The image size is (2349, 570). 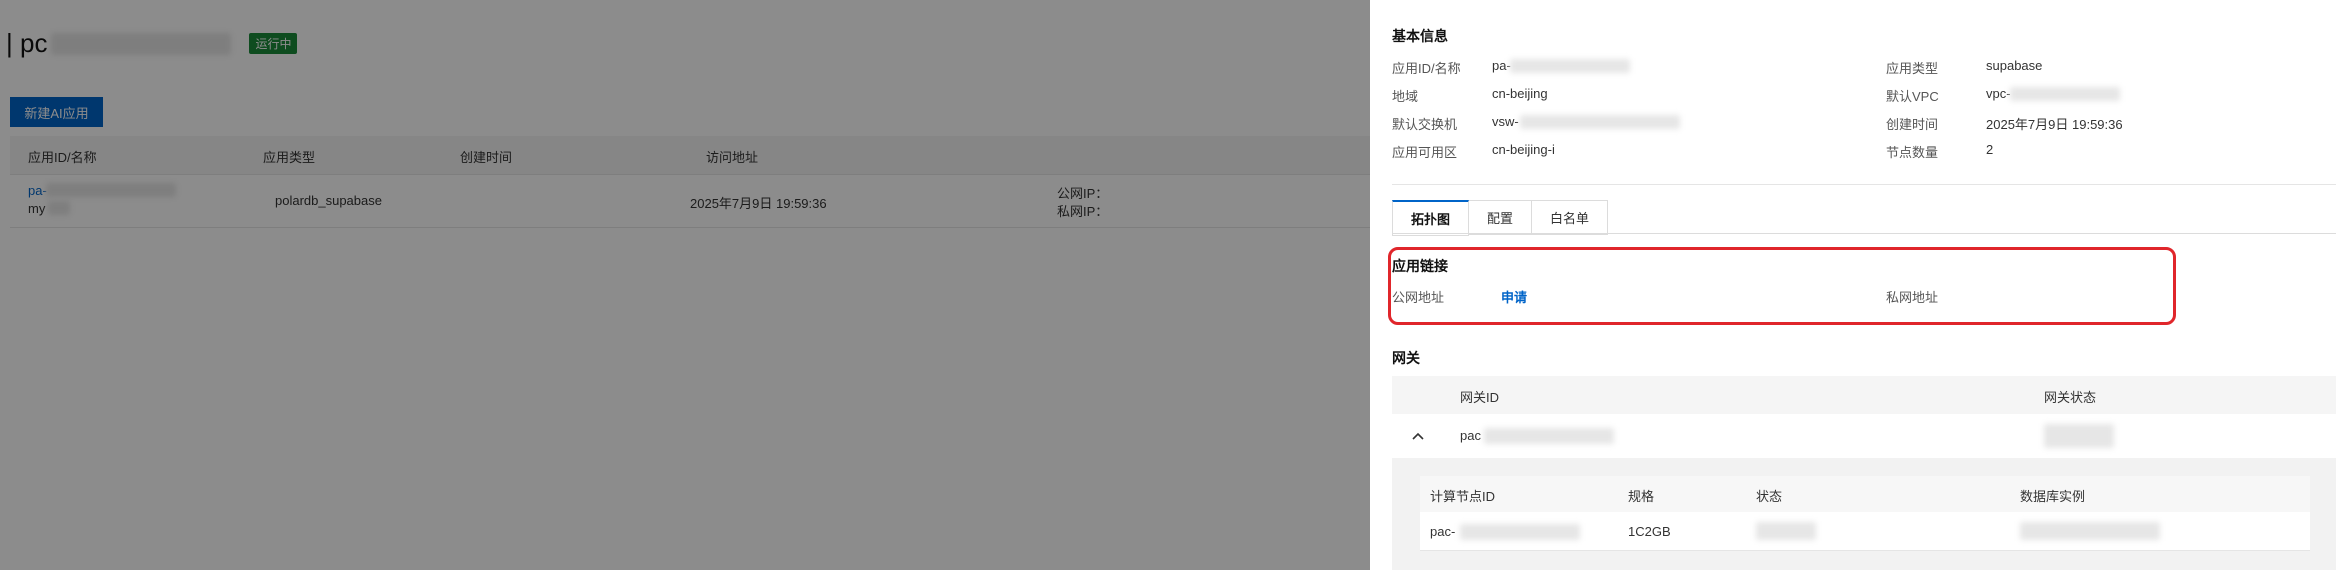 What do you see at coordinates (2054, 124) in the screenshot?
I see `field-value-created: 2025年7月9日 19:59:36` at bounding box center [2054, 124].